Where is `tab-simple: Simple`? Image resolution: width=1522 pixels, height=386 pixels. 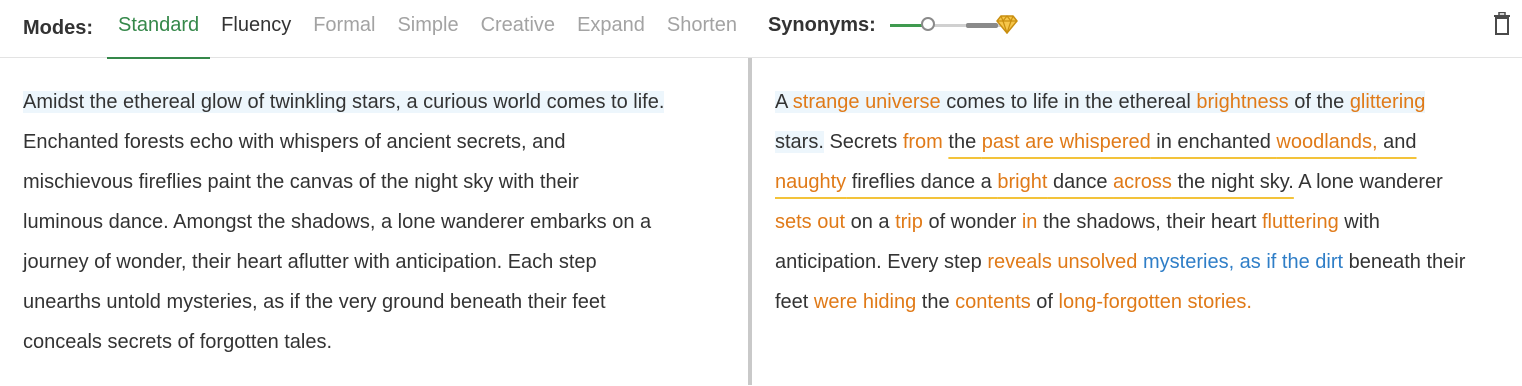
tab-simple: Simple is located at coordinates (427, 29).